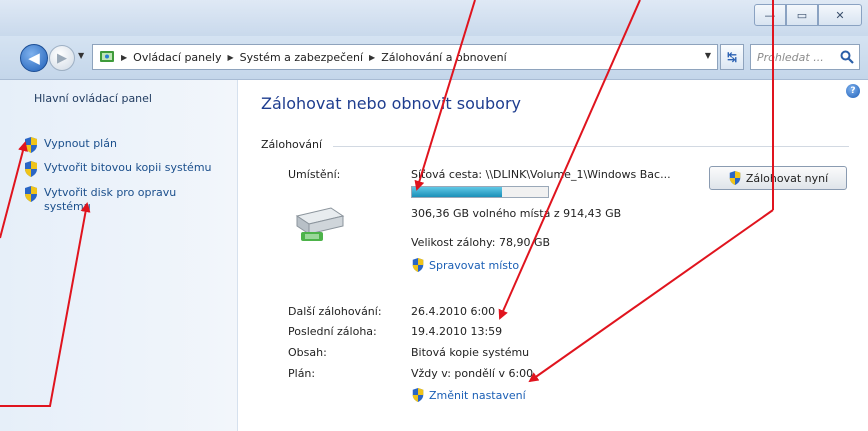 The height and width of the screenshot is (431, 868). Describe the element at coordinates (847, 57) in the screenshot. I see `search-icon` at that location.